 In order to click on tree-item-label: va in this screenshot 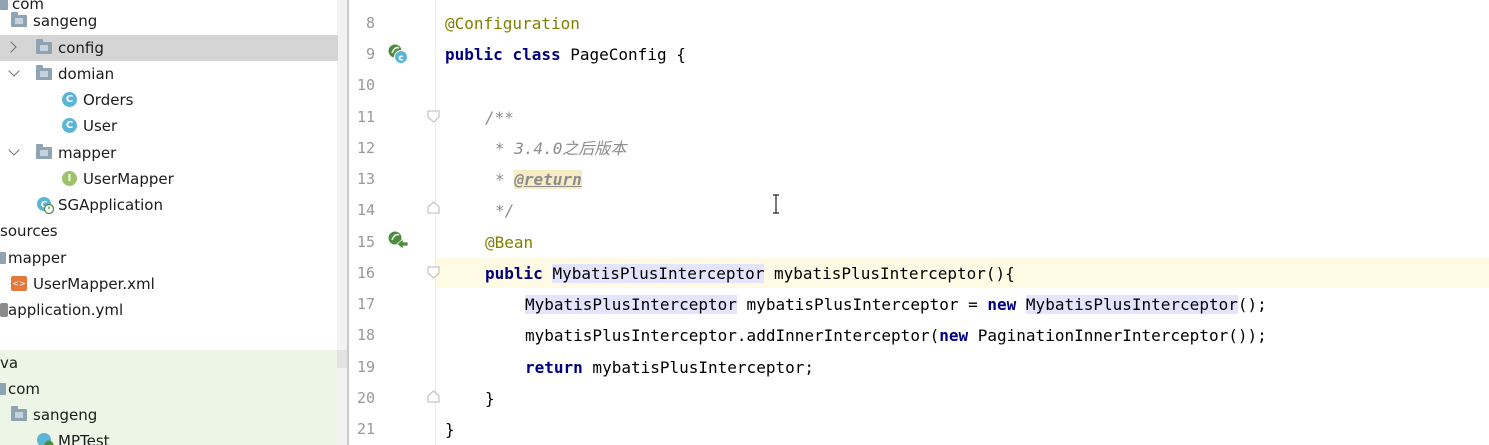, I will do `click(9, 363)`.